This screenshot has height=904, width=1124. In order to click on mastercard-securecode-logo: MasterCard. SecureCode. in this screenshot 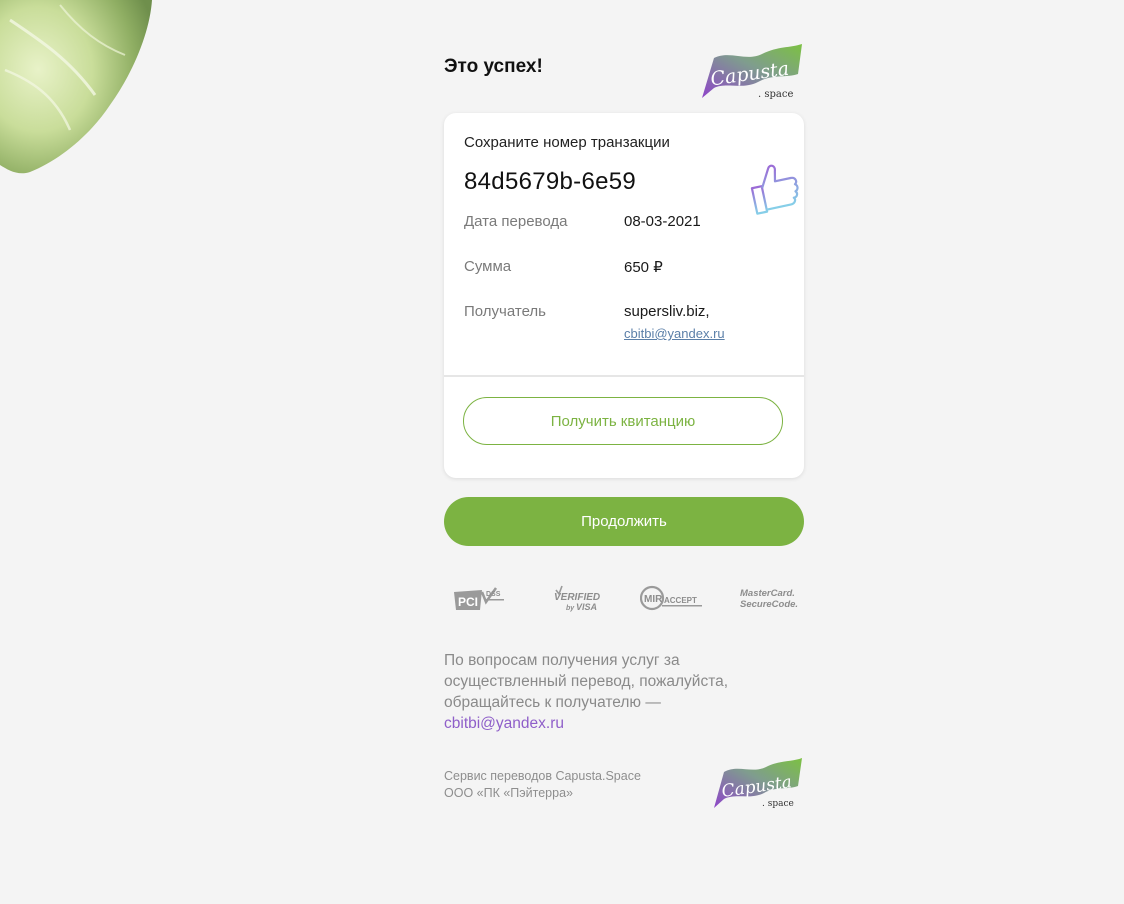, I will do `click(769, 599)`.